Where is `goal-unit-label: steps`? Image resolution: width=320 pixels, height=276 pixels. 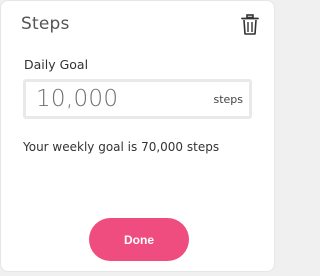
goal-unit-label: steps is located at coordinates (228, 99).